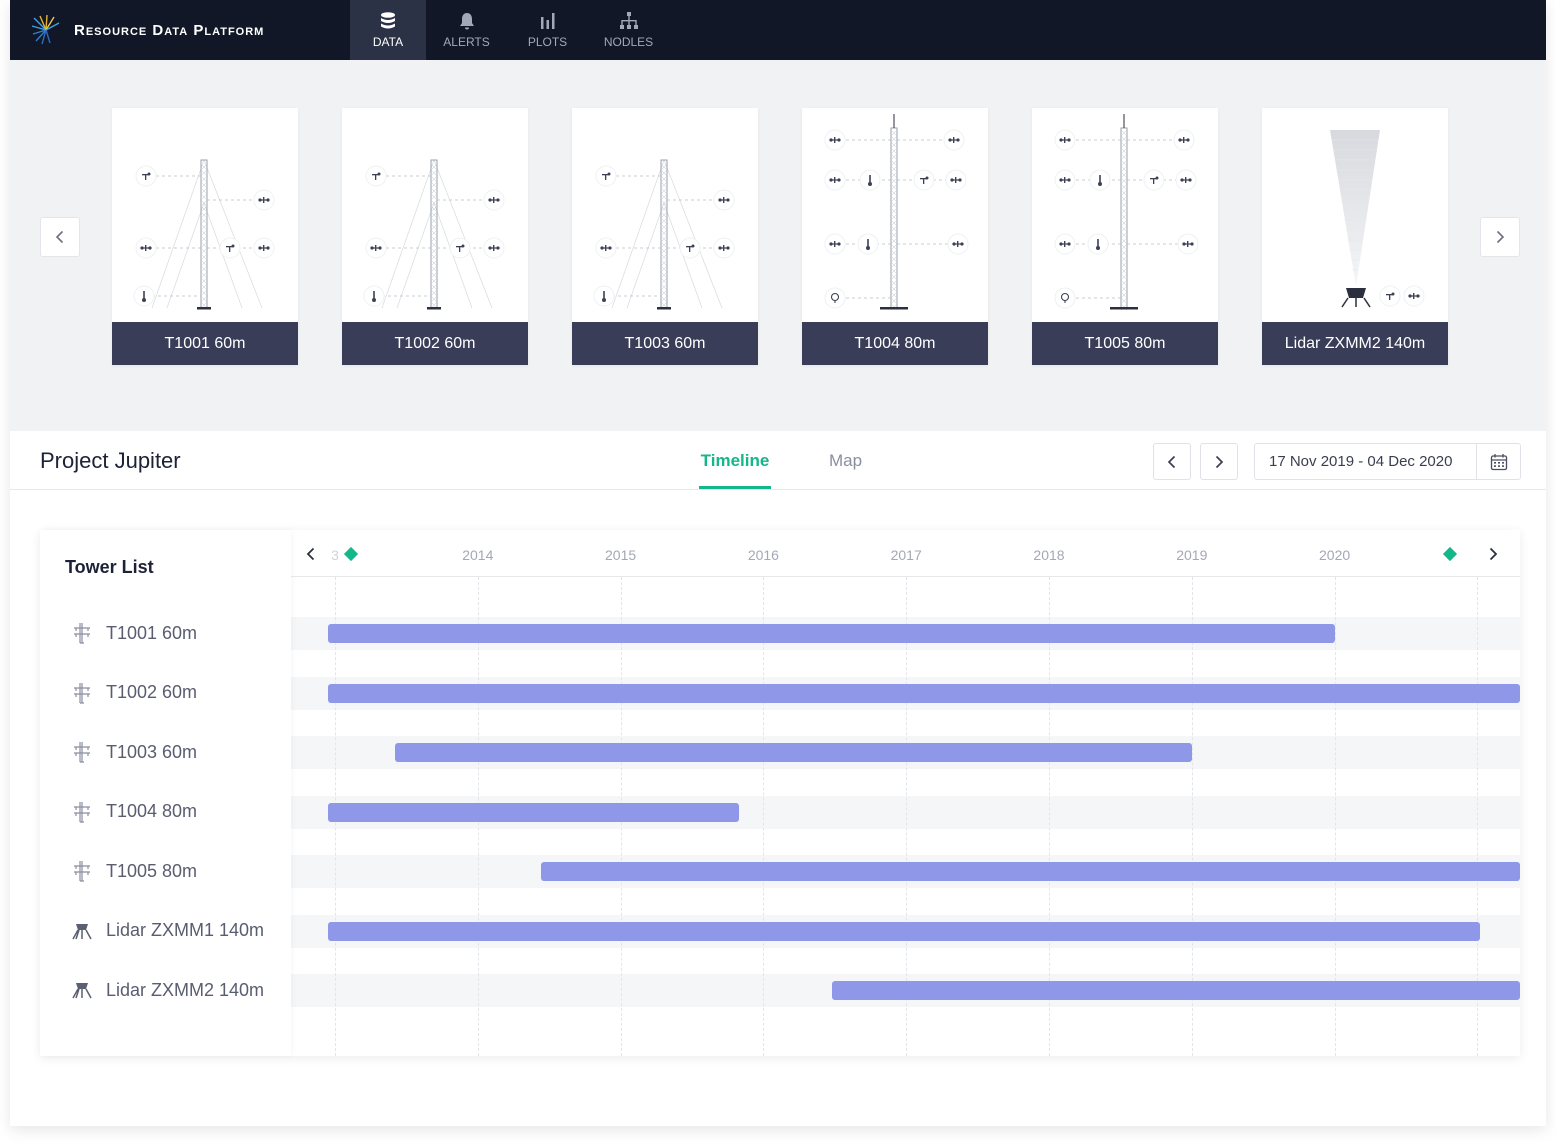 The width and height of the screenshot is (1556, 1146). I want to click on project-title: Project Jupiter, so click(110, 460).